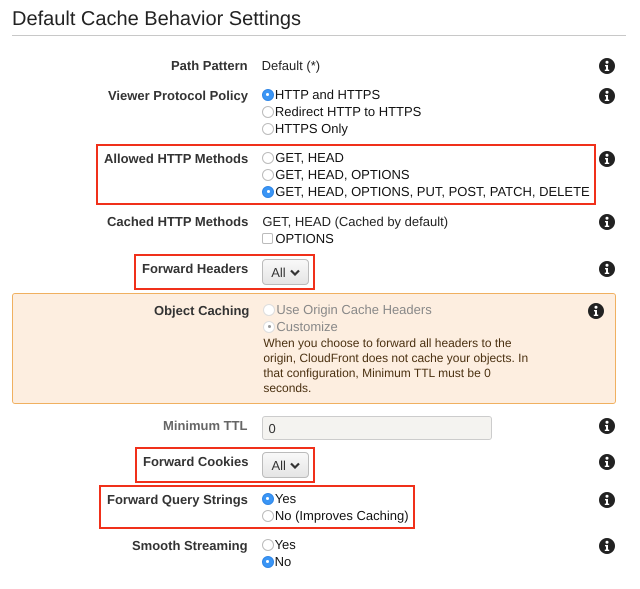 The height and width of the screenshot is (589, 640). Describe the element at coordinates (291, 65) in the screenshot. I see `field-value: Default (*)` at that location.